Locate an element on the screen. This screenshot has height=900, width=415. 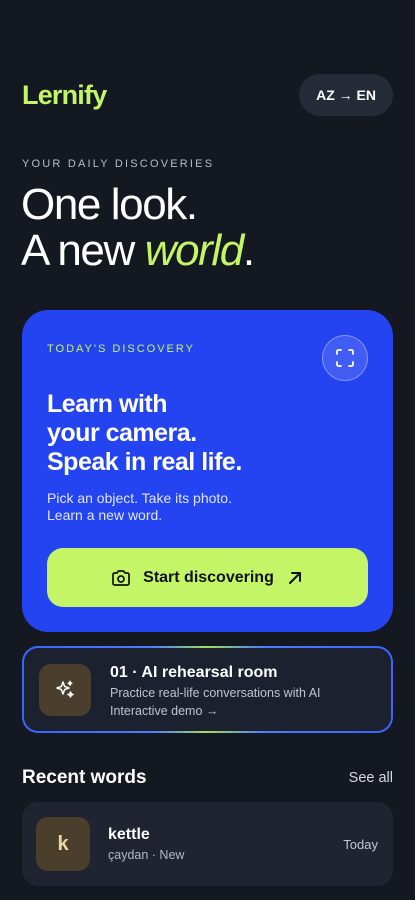
app-header: Lernify AZ → EN is located at coordinates (207, 95).